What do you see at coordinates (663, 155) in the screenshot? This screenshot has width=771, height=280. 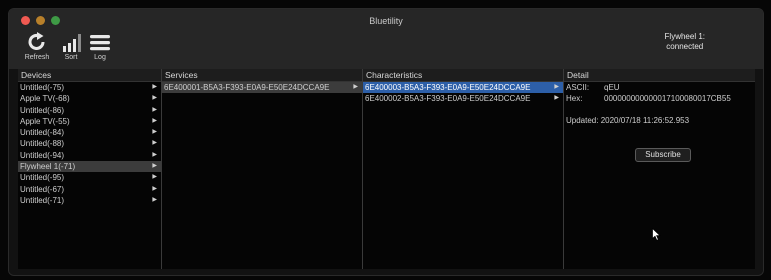 I see `subscribe-button: Subscribe` at bounding box center [663, 155].